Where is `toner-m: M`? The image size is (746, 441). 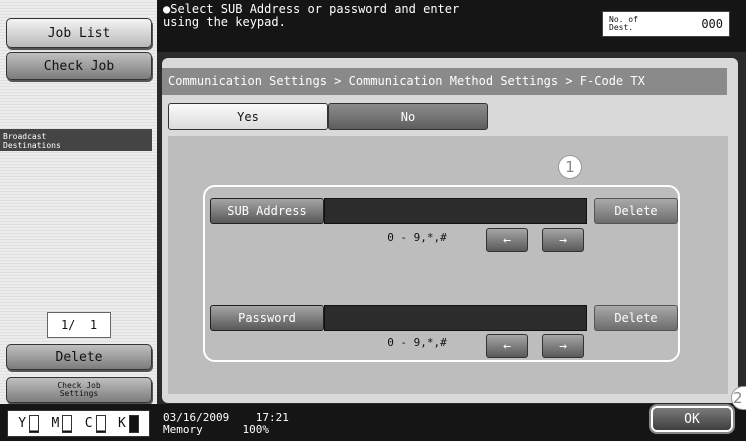
toner-m: M is located at coordinates (62, 423).